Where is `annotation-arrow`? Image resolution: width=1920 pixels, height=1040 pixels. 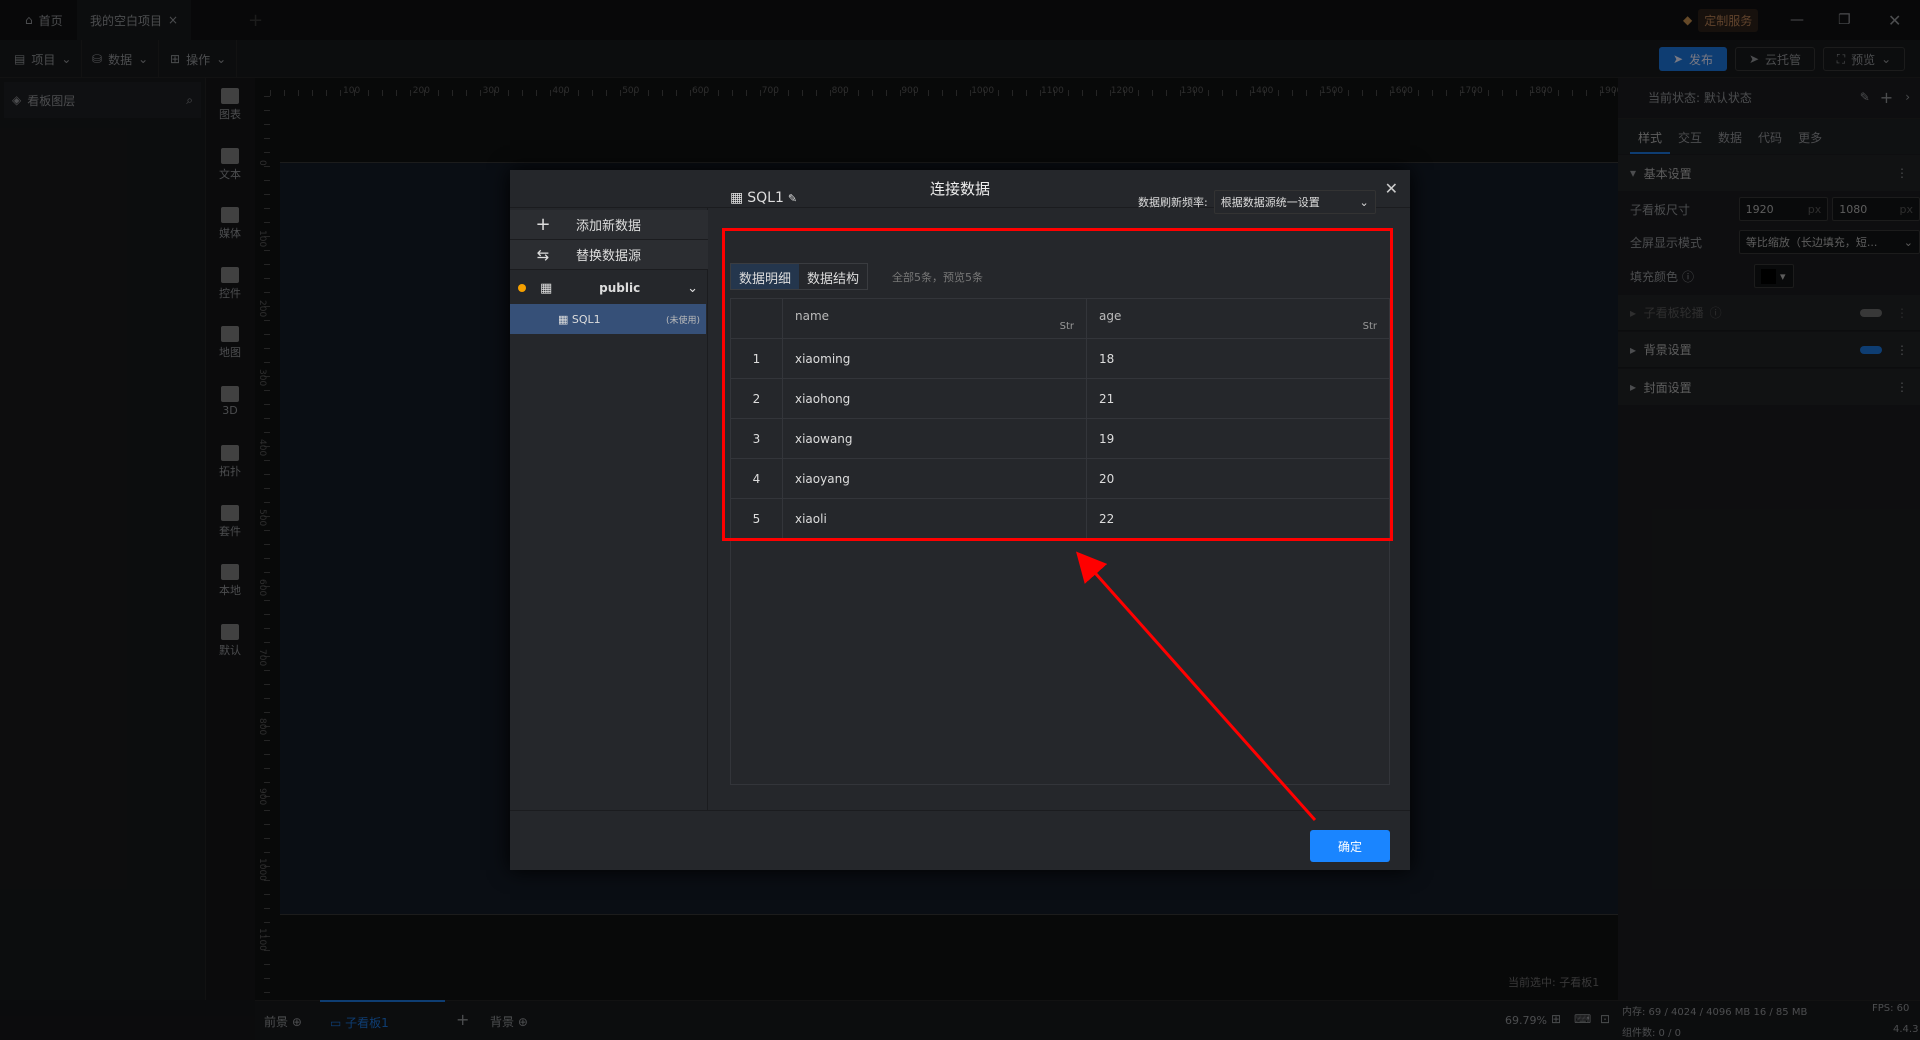 annotation-arrow is located at coordinates (1196, 686).